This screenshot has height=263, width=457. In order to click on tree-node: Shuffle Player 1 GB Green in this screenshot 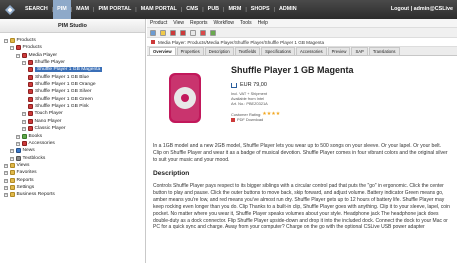, I will do `click(60, 99)`.